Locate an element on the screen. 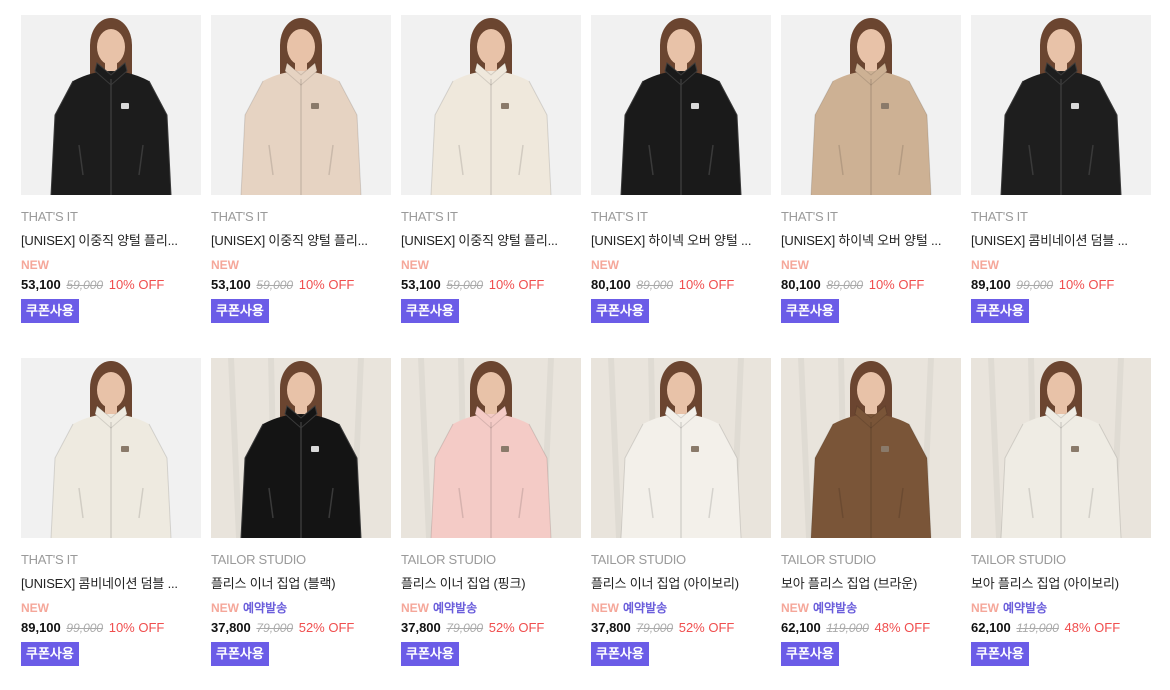 The height and width of the screenshot is (690, 1170). product-name: 보아 플리스 집업 (아이보리) is located at coordinates (1061, 584).